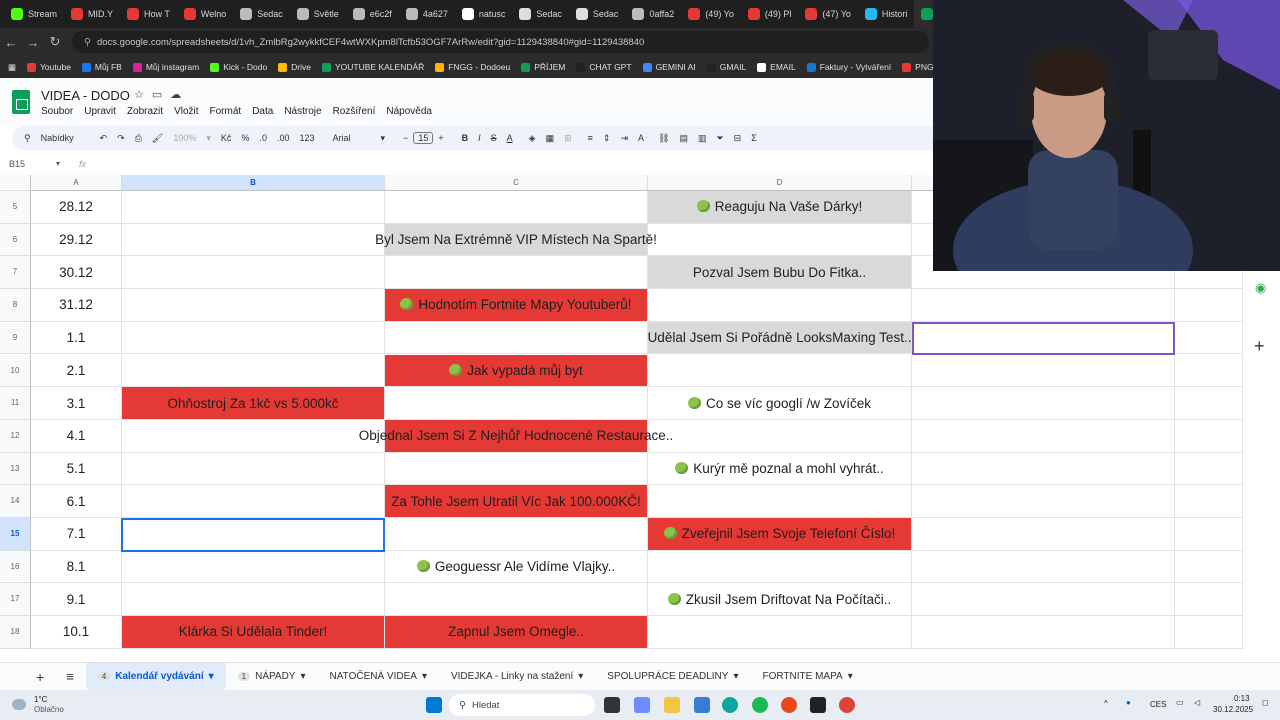 This screenshot has height=720, width=1280. Describe the element at coordinates (516, 600) in the screenshot. I see `cell-c17` at that location.